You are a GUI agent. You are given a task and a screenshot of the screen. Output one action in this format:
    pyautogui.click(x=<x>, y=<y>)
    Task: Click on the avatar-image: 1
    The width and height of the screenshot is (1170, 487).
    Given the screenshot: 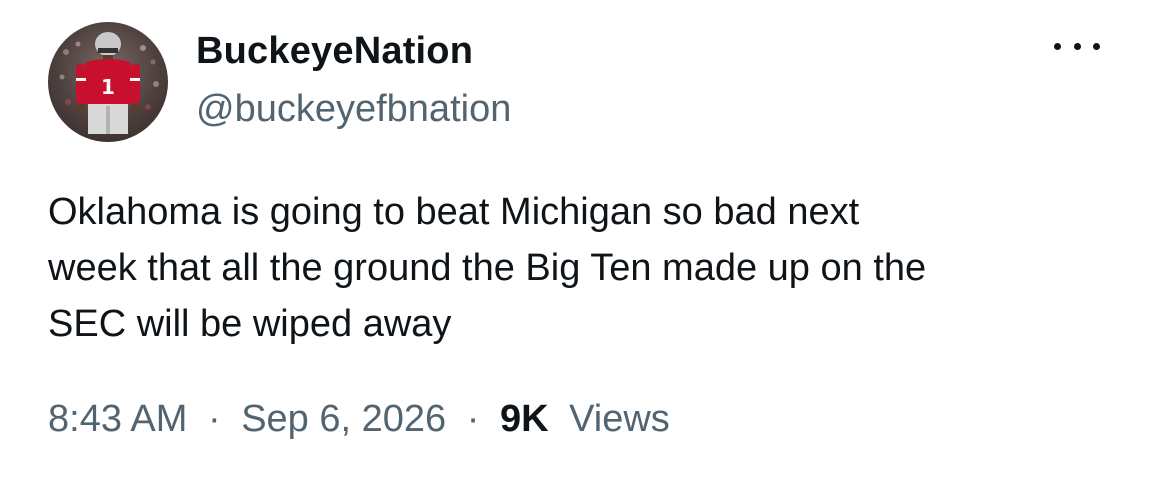 What is the action you would take?
    pyautogui.click(x=109, y=83)
    